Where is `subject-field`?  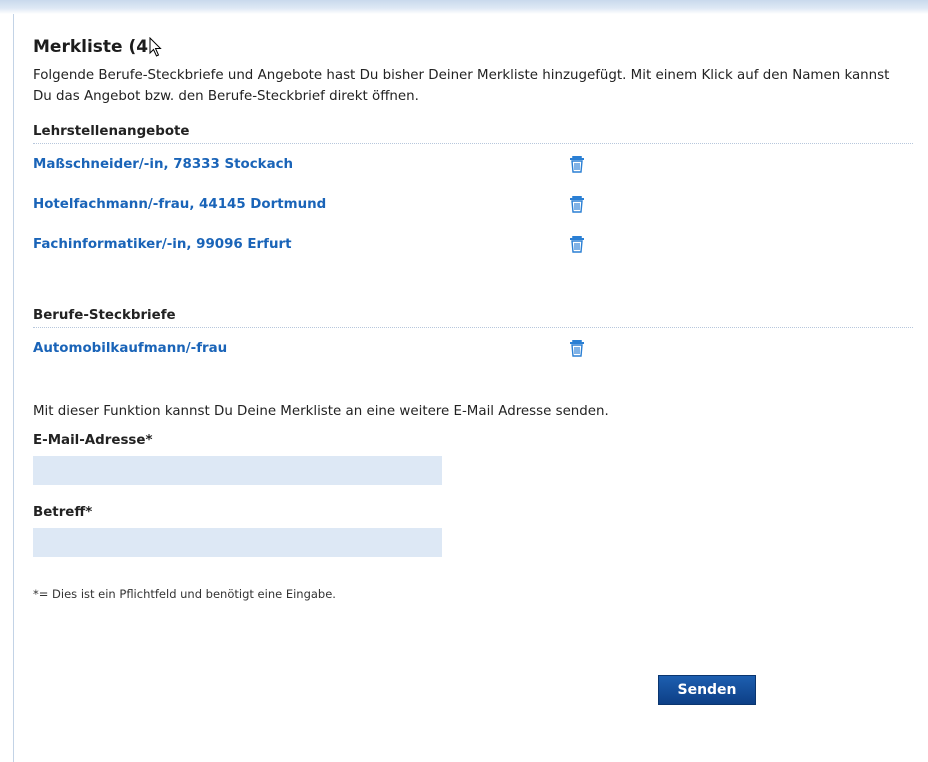 subject-field is located at coordinates (237, 542).